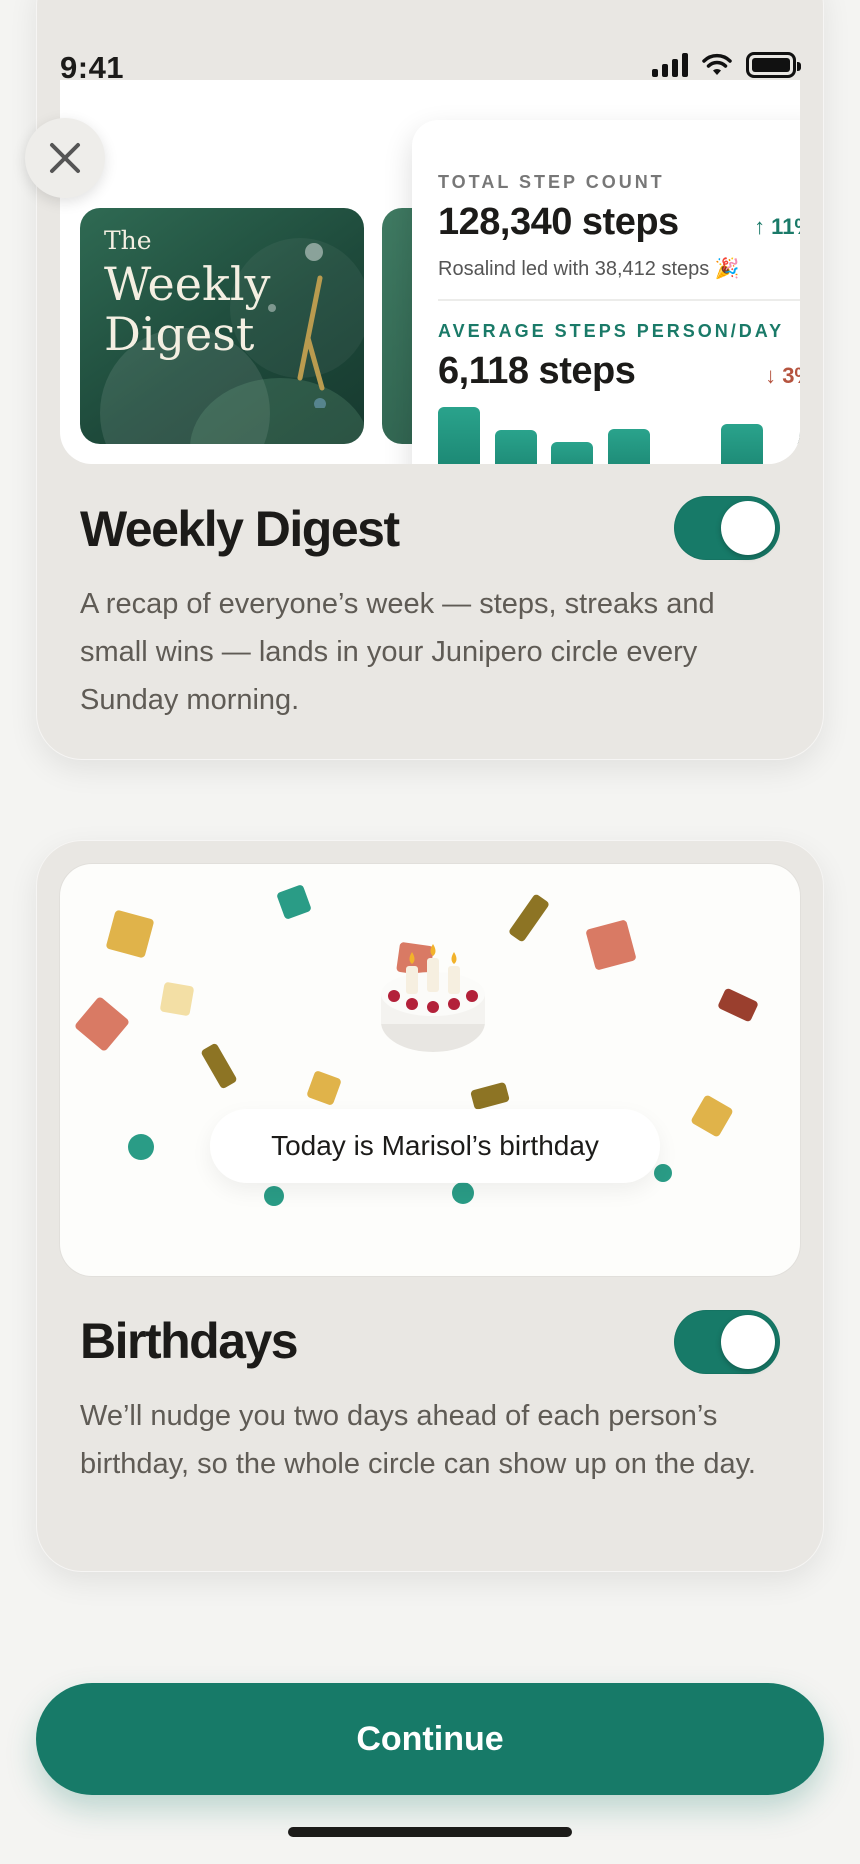 The width and height of the screenshot is (860, 1864). I want to click on stats-divider, so click(619, 300).